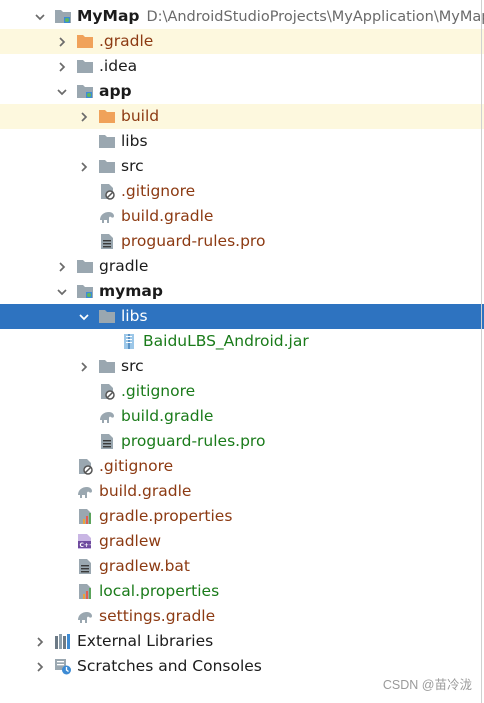 The height and width of the screenshot is (703, 484). I want to click on tree-item-text: settings.gradle, so click(157, 616).